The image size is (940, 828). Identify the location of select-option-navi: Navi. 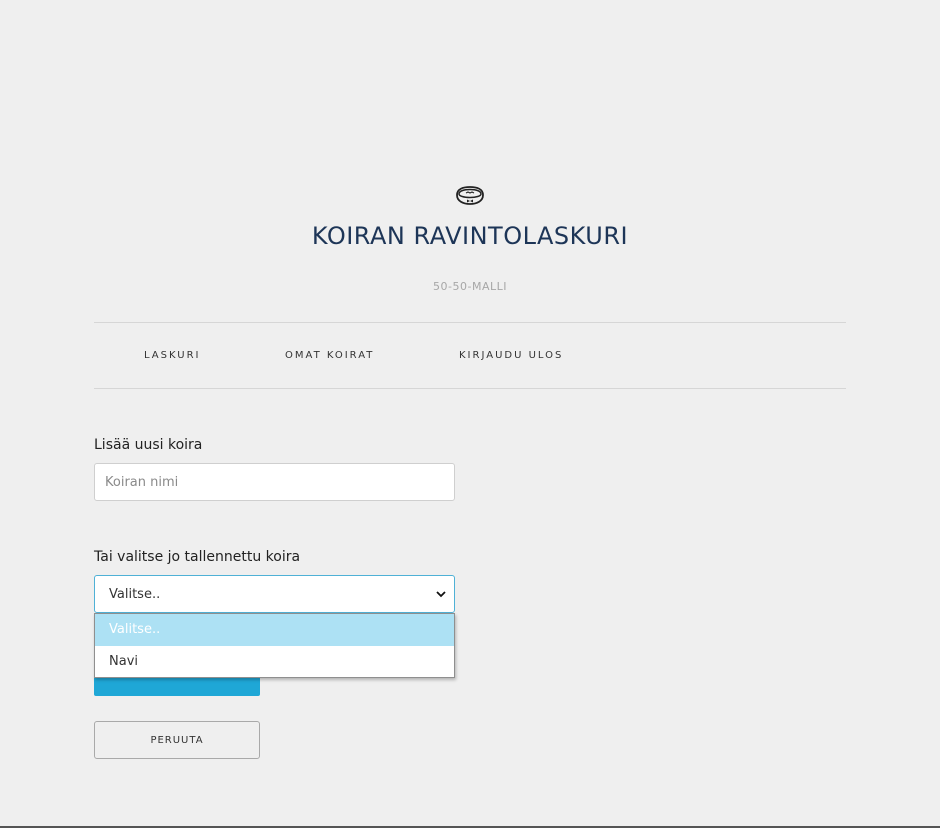
(274, 662).